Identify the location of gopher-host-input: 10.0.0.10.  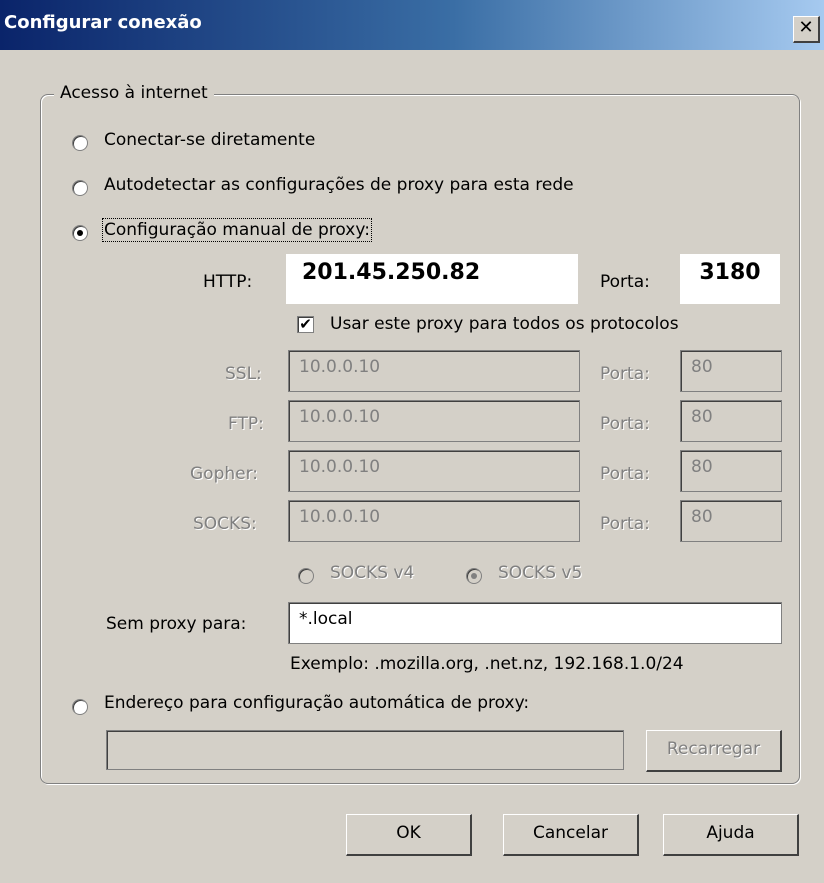
(434, 471).